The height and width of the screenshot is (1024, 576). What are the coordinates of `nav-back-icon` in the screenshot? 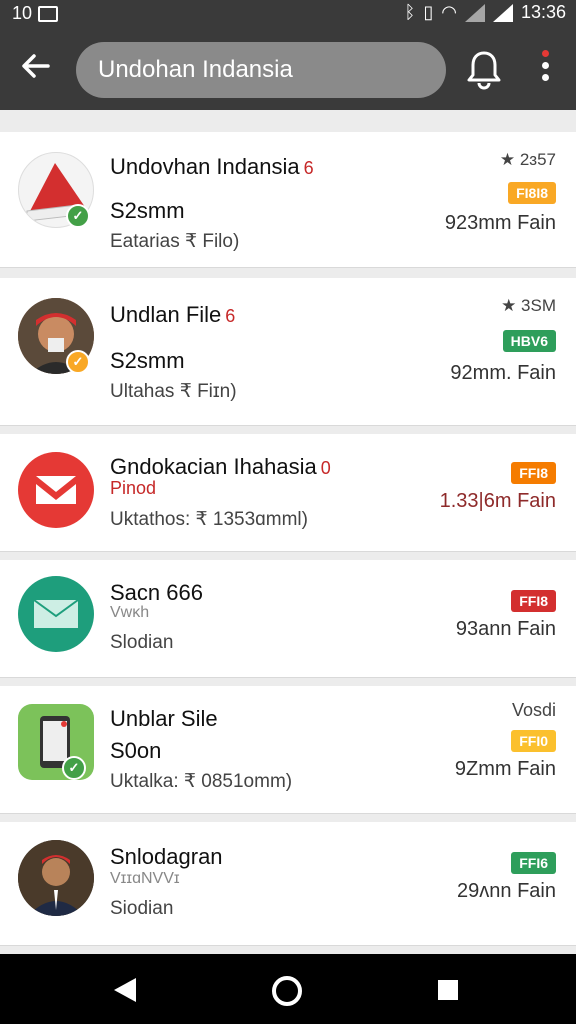 It's located at (125, 990).